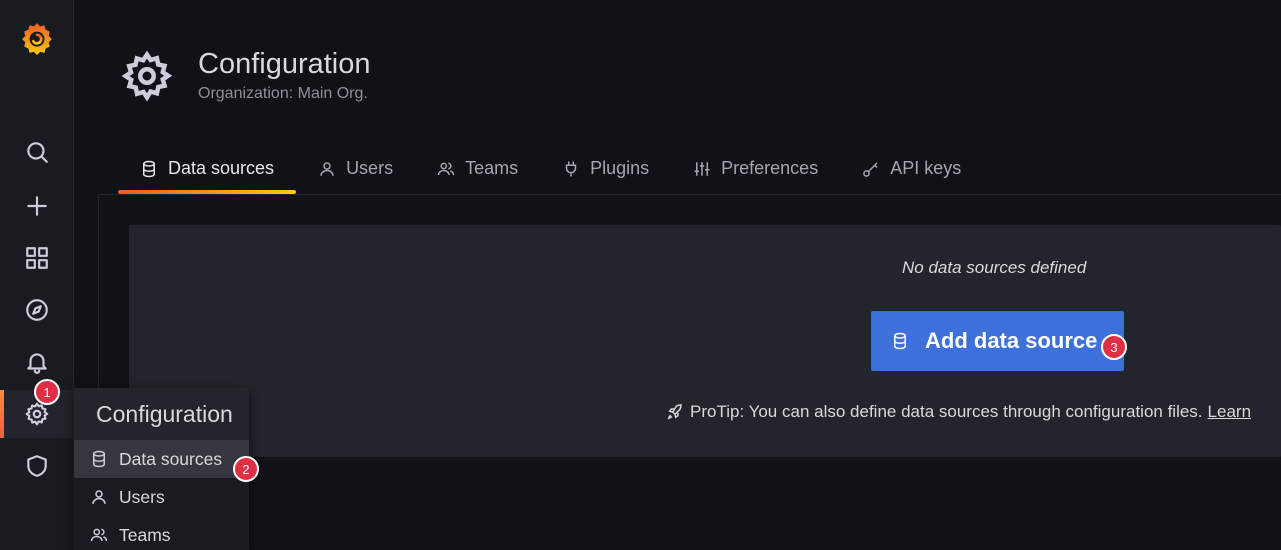  I want to click on sidebar-item-search, so click(37, 152).